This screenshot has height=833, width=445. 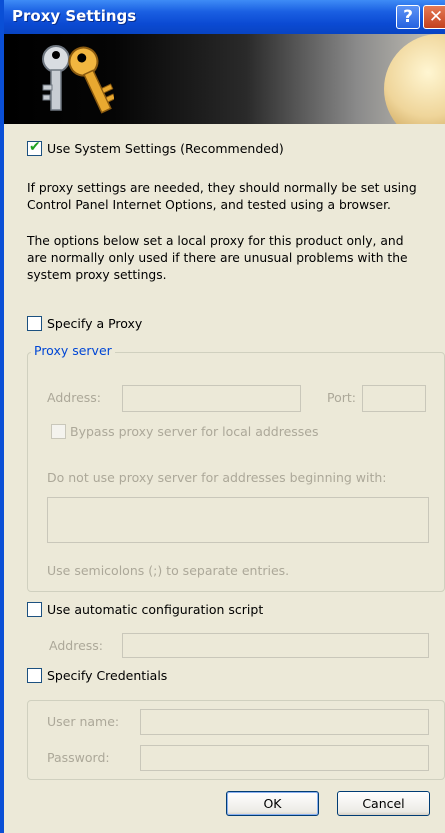 I want to click on close-icon: ✕, so click(x=436, y=17).